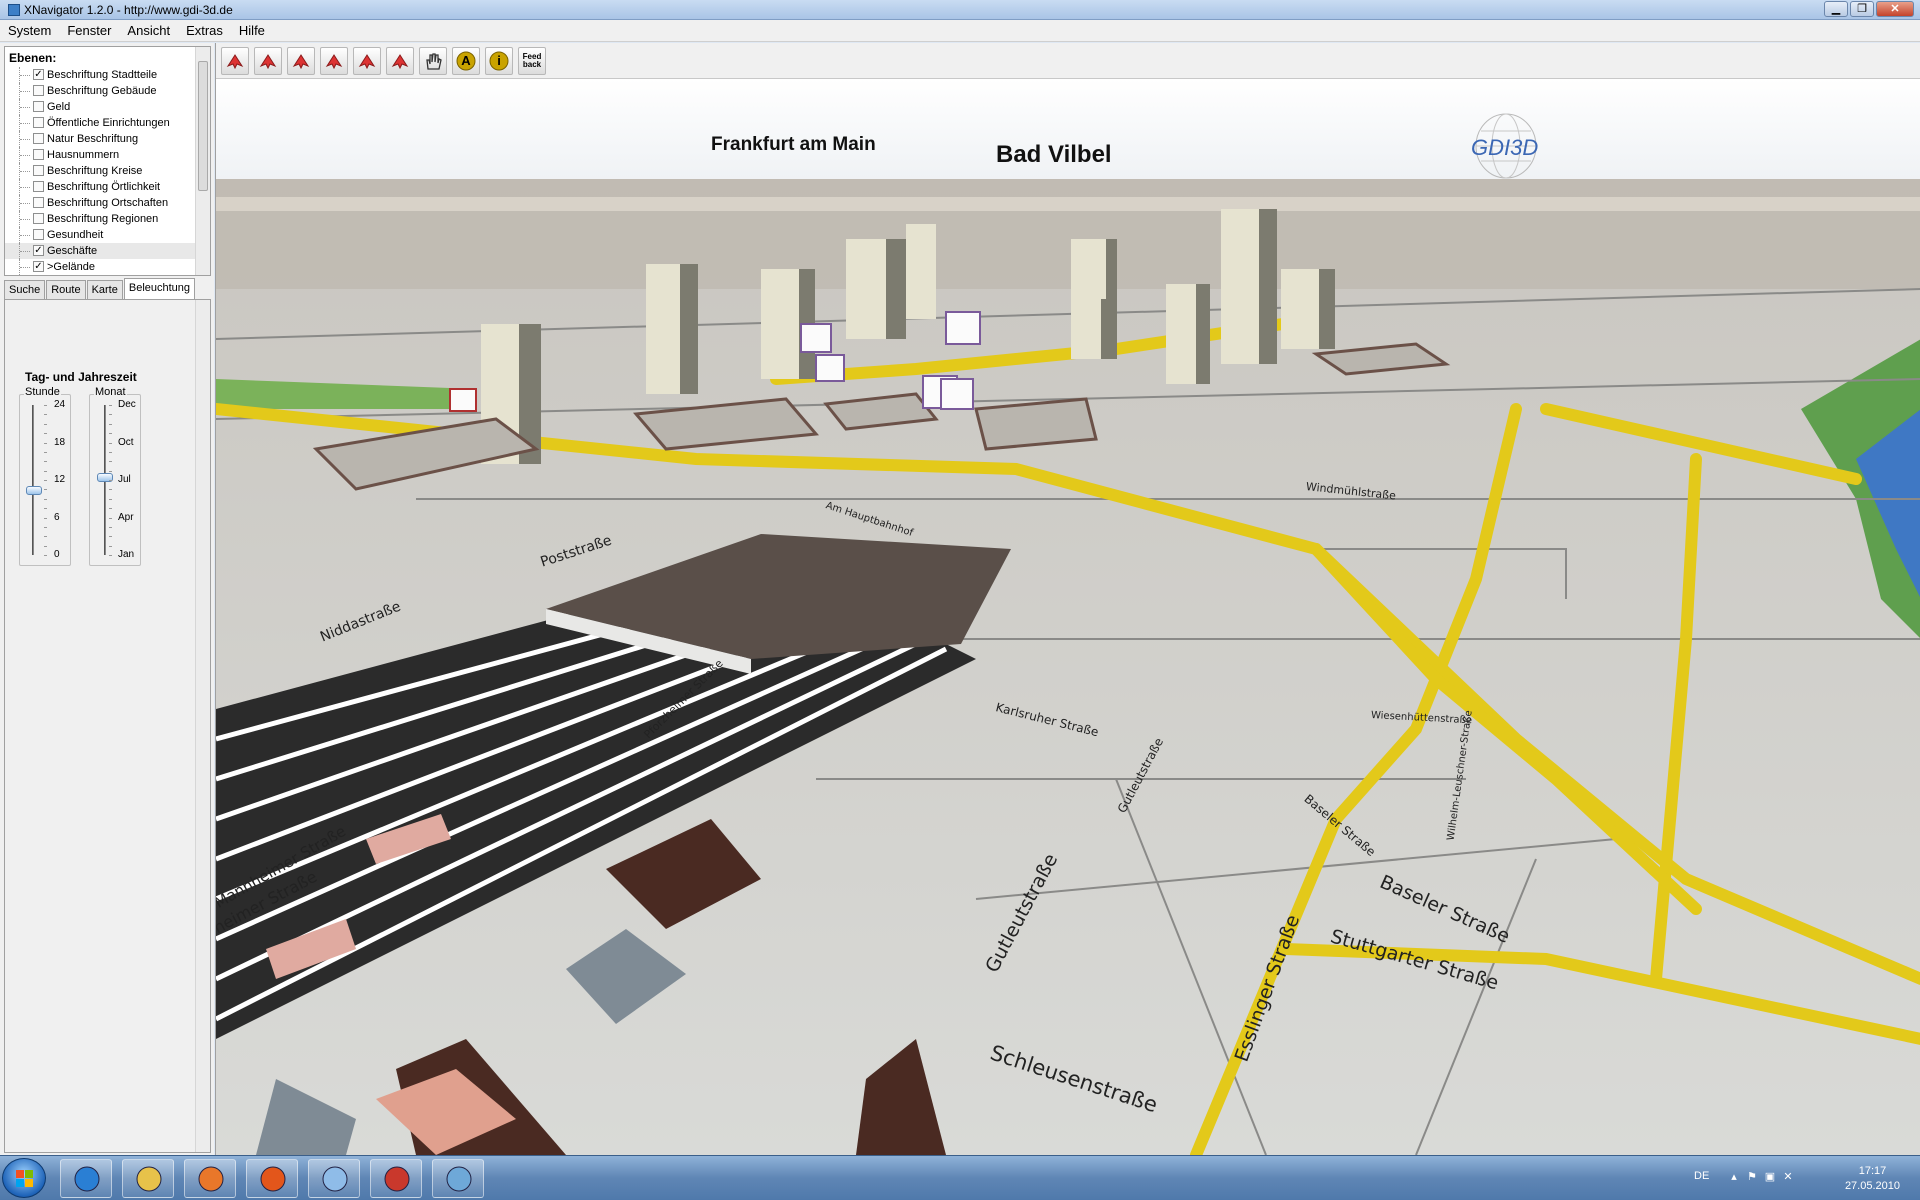 The image size is (1920, 1200). What do you see at coordinates (396, 1178) in the screenshot?
I see `taskbar-java-button` at bounding box center [396, 1178].